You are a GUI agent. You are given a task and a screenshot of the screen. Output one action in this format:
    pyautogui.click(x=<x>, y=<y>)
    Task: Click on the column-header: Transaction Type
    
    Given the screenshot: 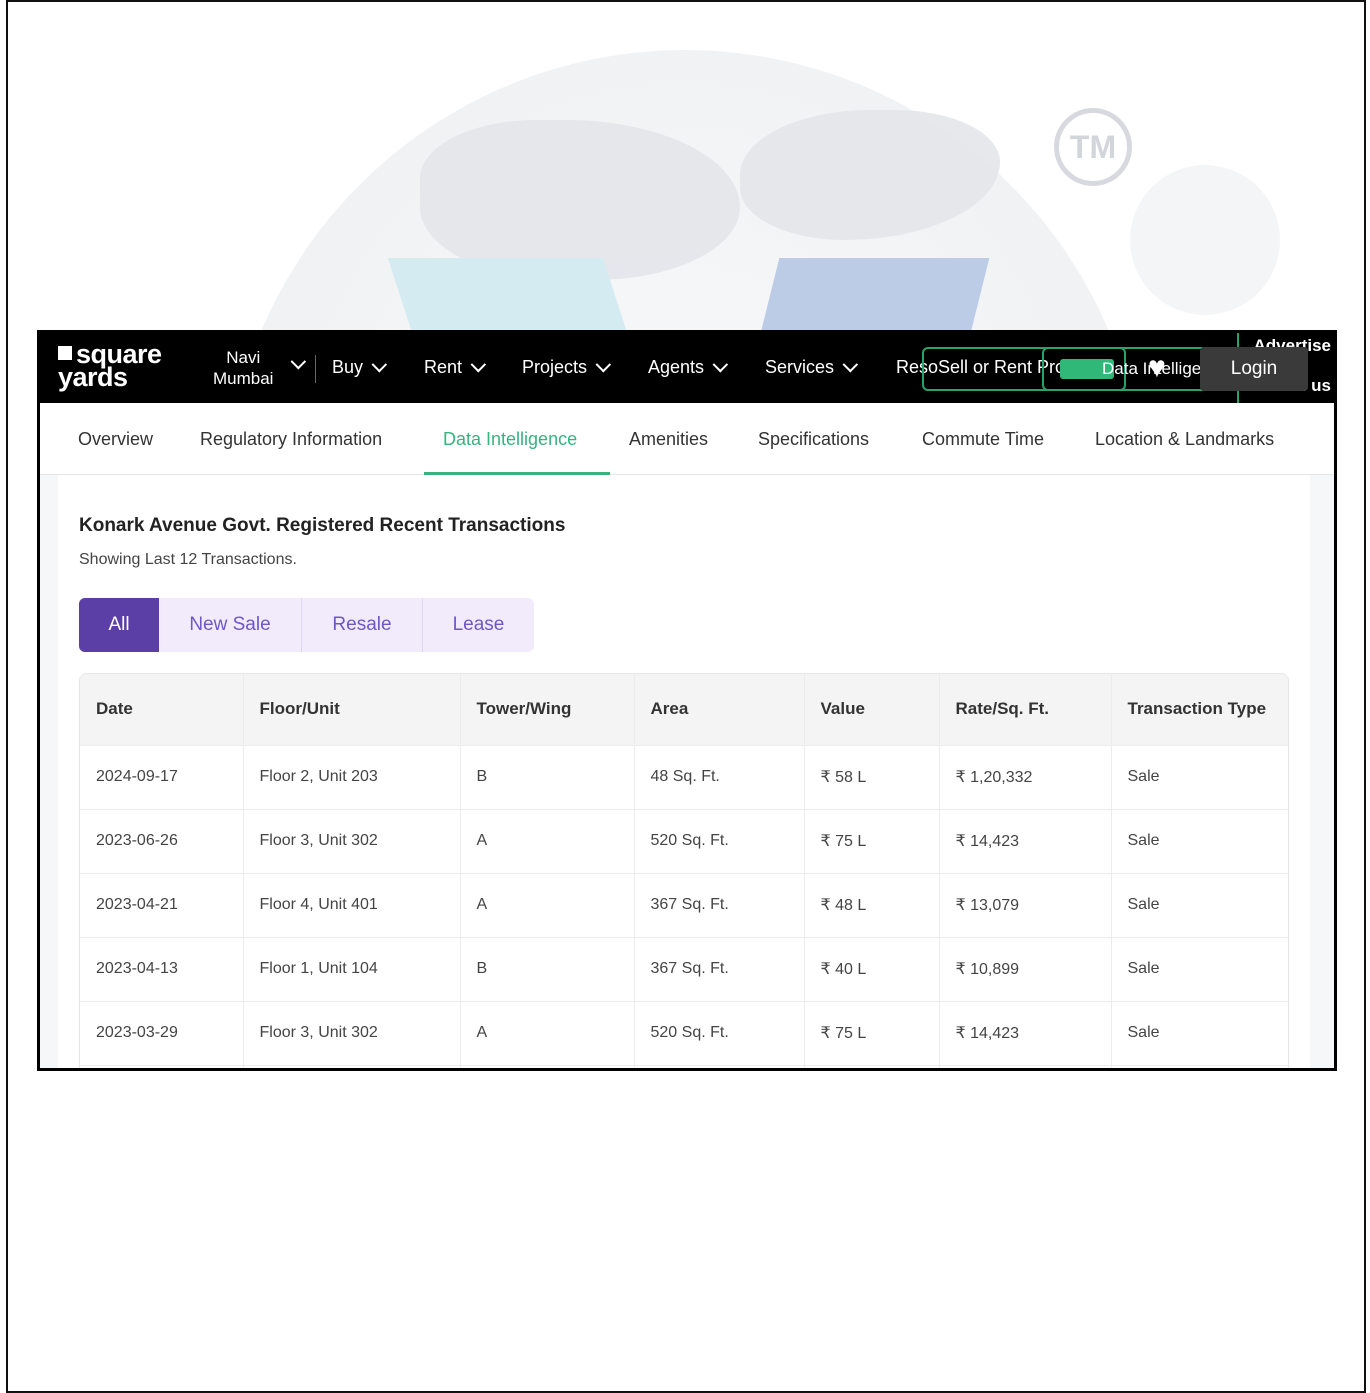 What is the action you would take?
    pyautogui.click(x=1199, y=710)
    